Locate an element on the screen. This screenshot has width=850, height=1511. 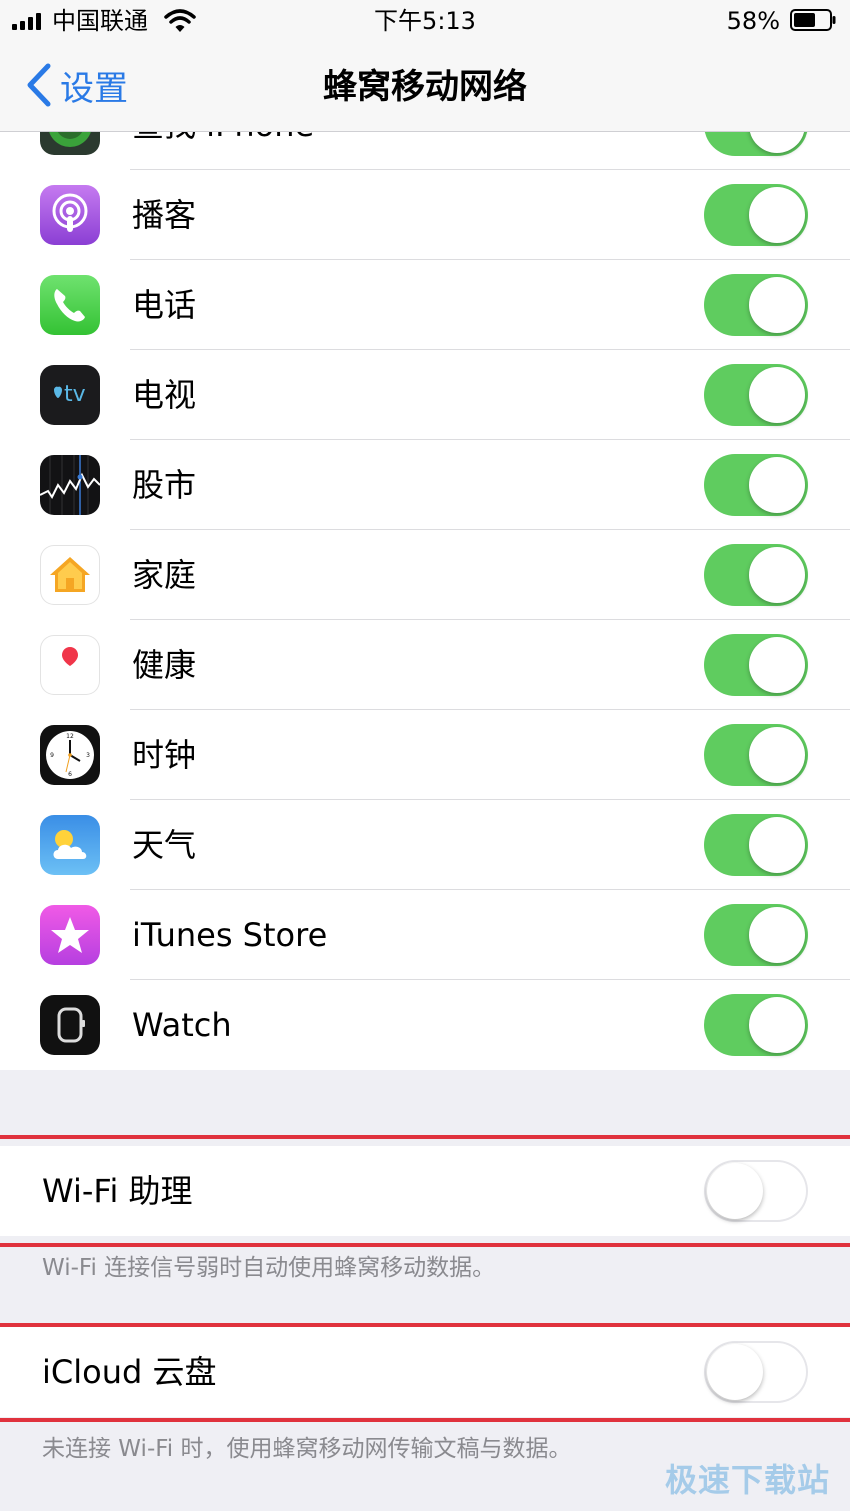
list-item-label: 天气 is located at coordinates (164, 845).